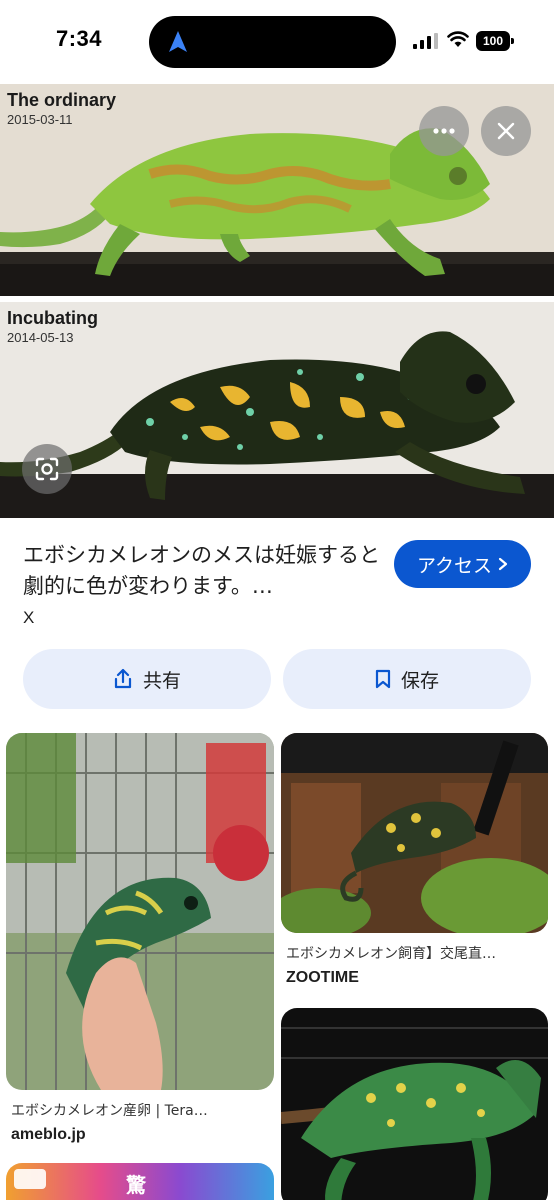  I want to click on related-site: ZOOTIME, so click(322, 978).